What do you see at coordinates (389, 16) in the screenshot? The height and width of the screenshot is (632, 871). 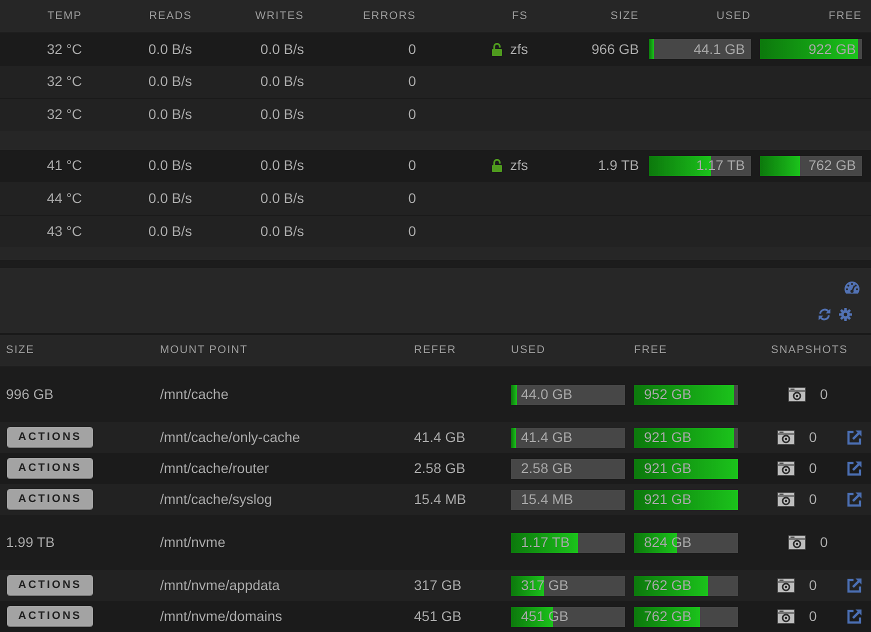 I see `column-header: ERRORS` at bounding box center [389, 16].